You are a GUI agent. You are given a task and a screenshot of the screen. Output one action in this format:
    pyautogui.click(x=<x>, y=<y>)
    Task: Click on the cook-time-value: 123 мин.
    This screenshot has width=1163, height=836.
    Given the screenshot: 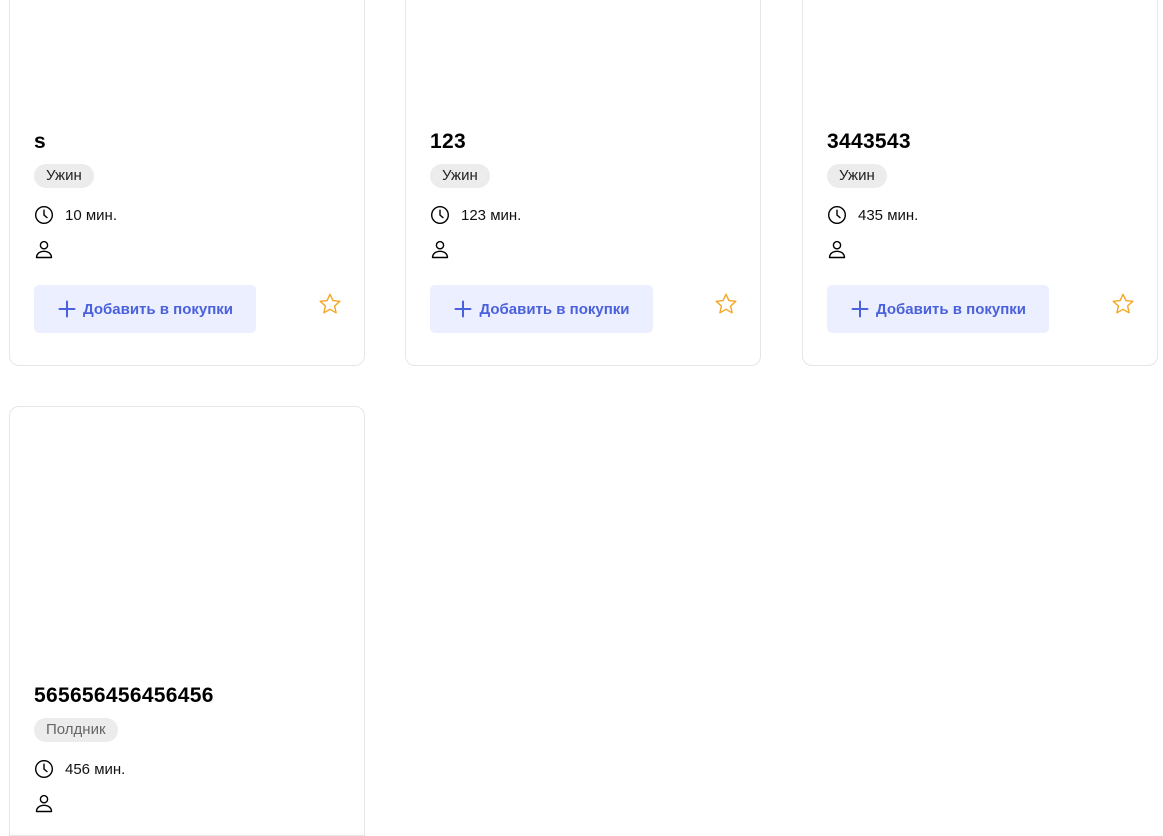 What is the action you would take?
    pyautogui.click(x=491, y=215)
    